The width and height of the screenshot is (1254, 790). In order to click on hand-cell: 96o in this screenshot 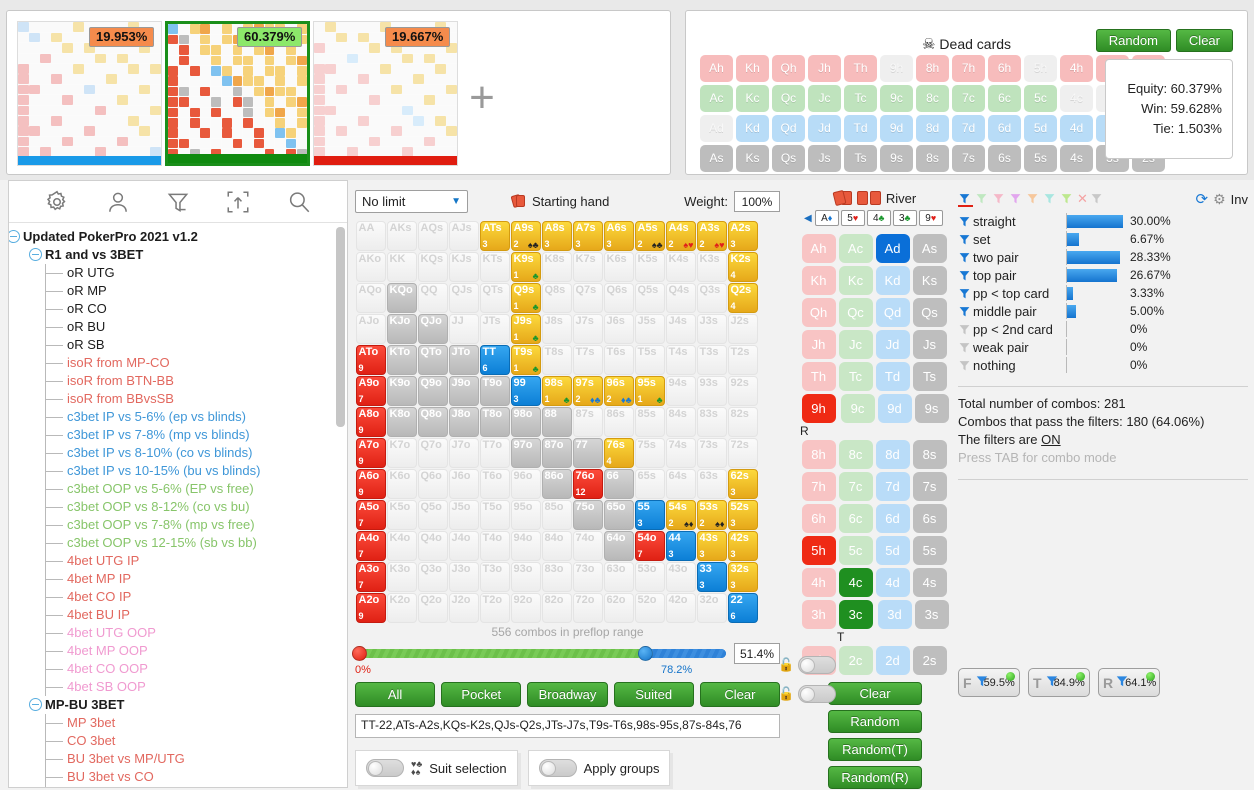, I will do `click(525, 483)`.